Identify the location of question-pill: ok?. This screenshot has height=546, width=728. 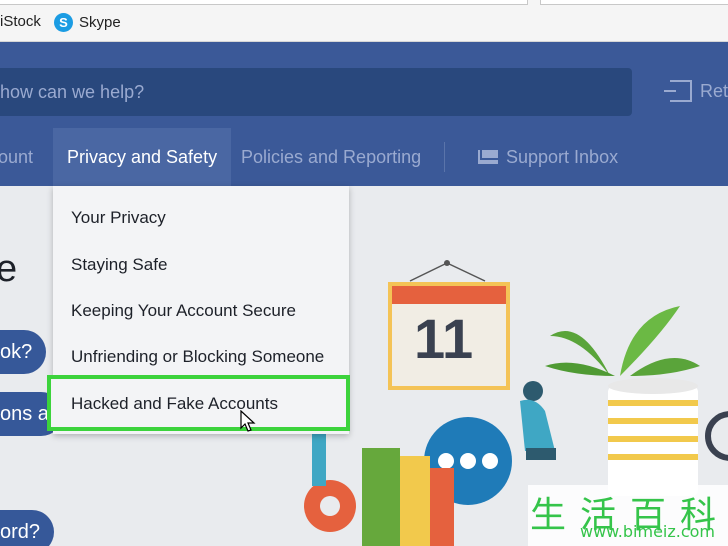
(23, 352).